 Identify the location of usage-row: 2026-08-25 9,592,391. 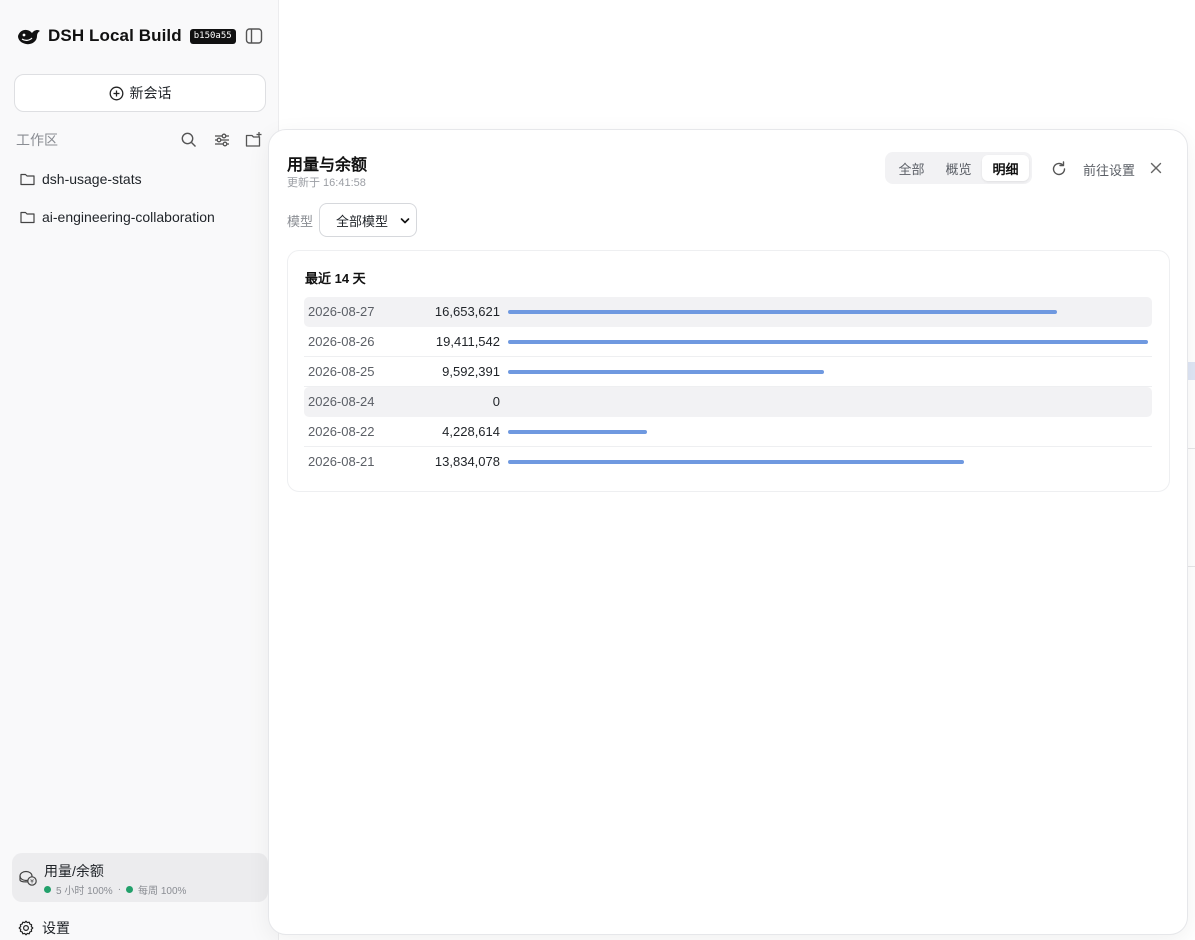
(728, 372).